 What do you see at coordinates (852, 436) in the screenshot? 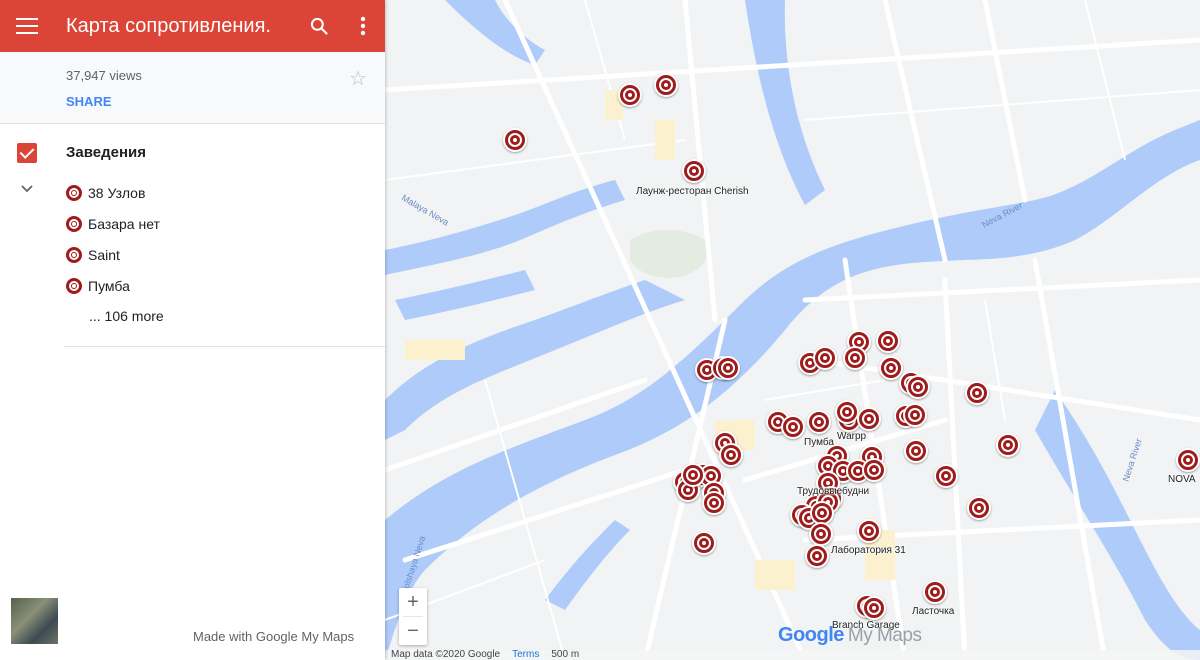
I see `map-label: Warpp` at bounding box center [852, 436].